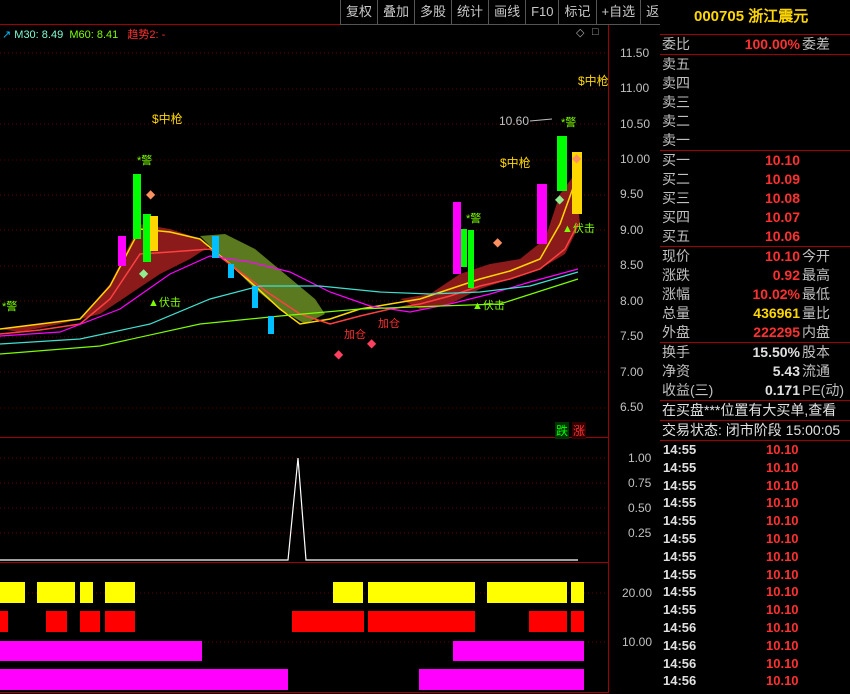 The height and width of the screenshot is (694, 850). What do you see at coordinates (632, 301) in the screenshot?
I see `axis-tick: 8.00` at bounding box center [632, 301].